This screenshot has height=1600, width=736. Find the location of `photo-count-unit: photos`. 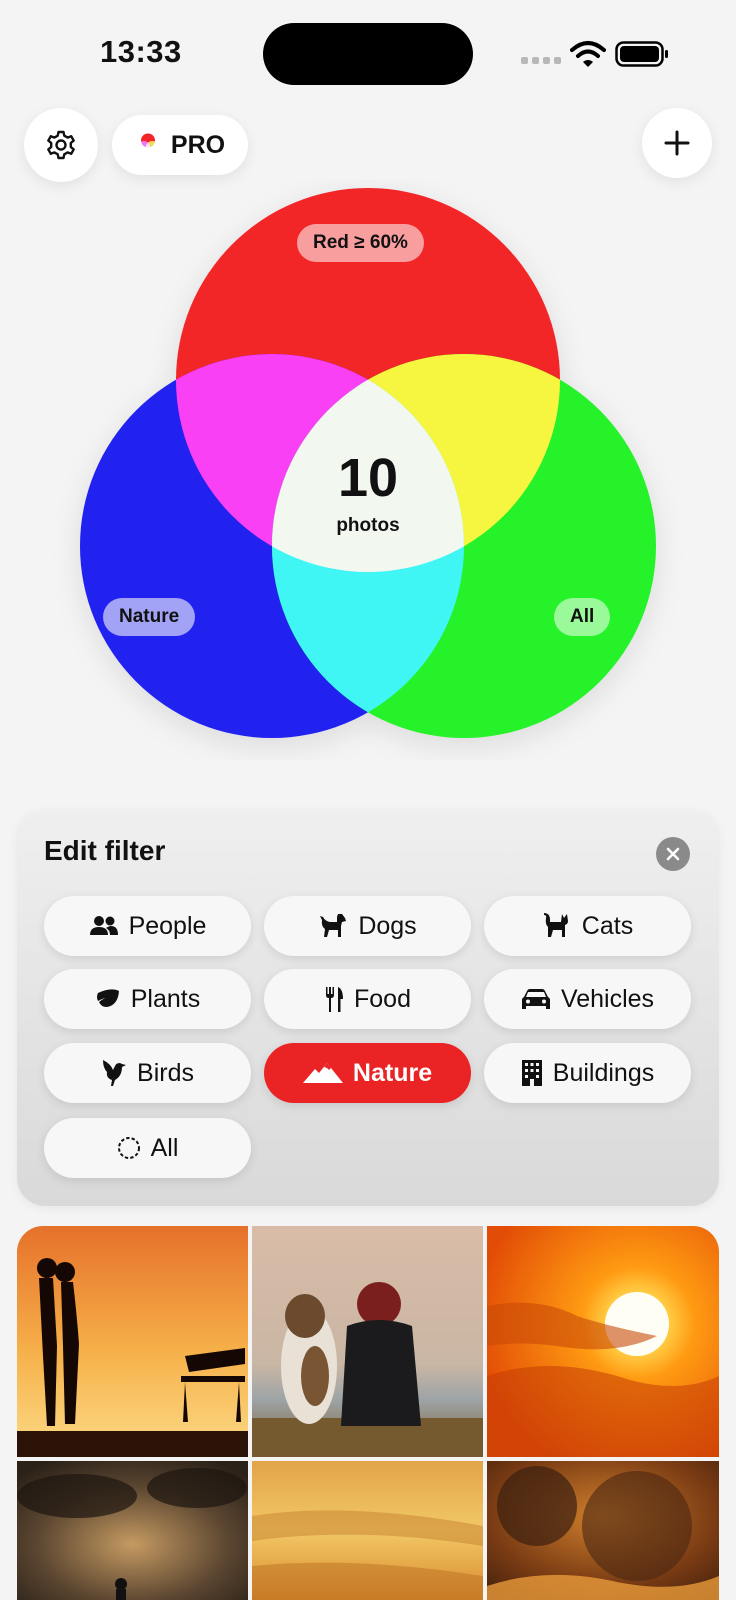

photo-count-unit: photos is located at coordinates (368, 525).